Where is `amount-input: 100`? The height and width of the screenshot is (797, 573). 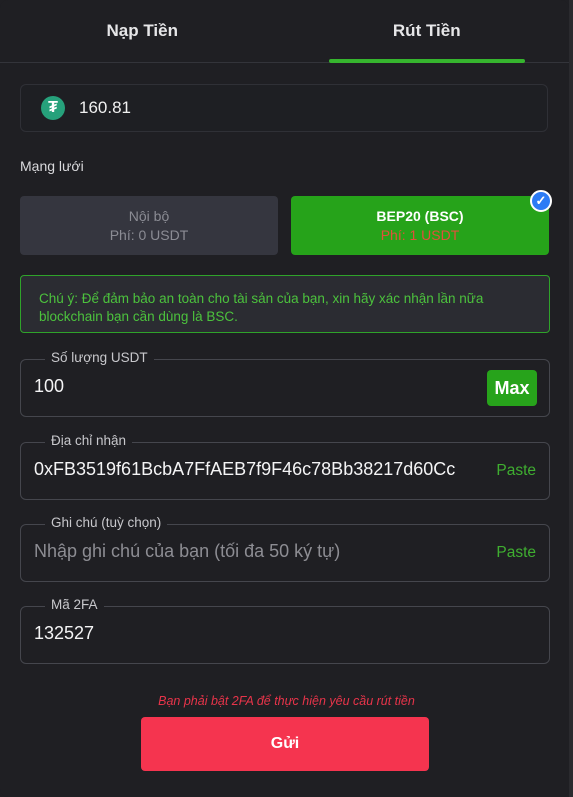
amount-input: 100 is located at coordinates (49, 386).